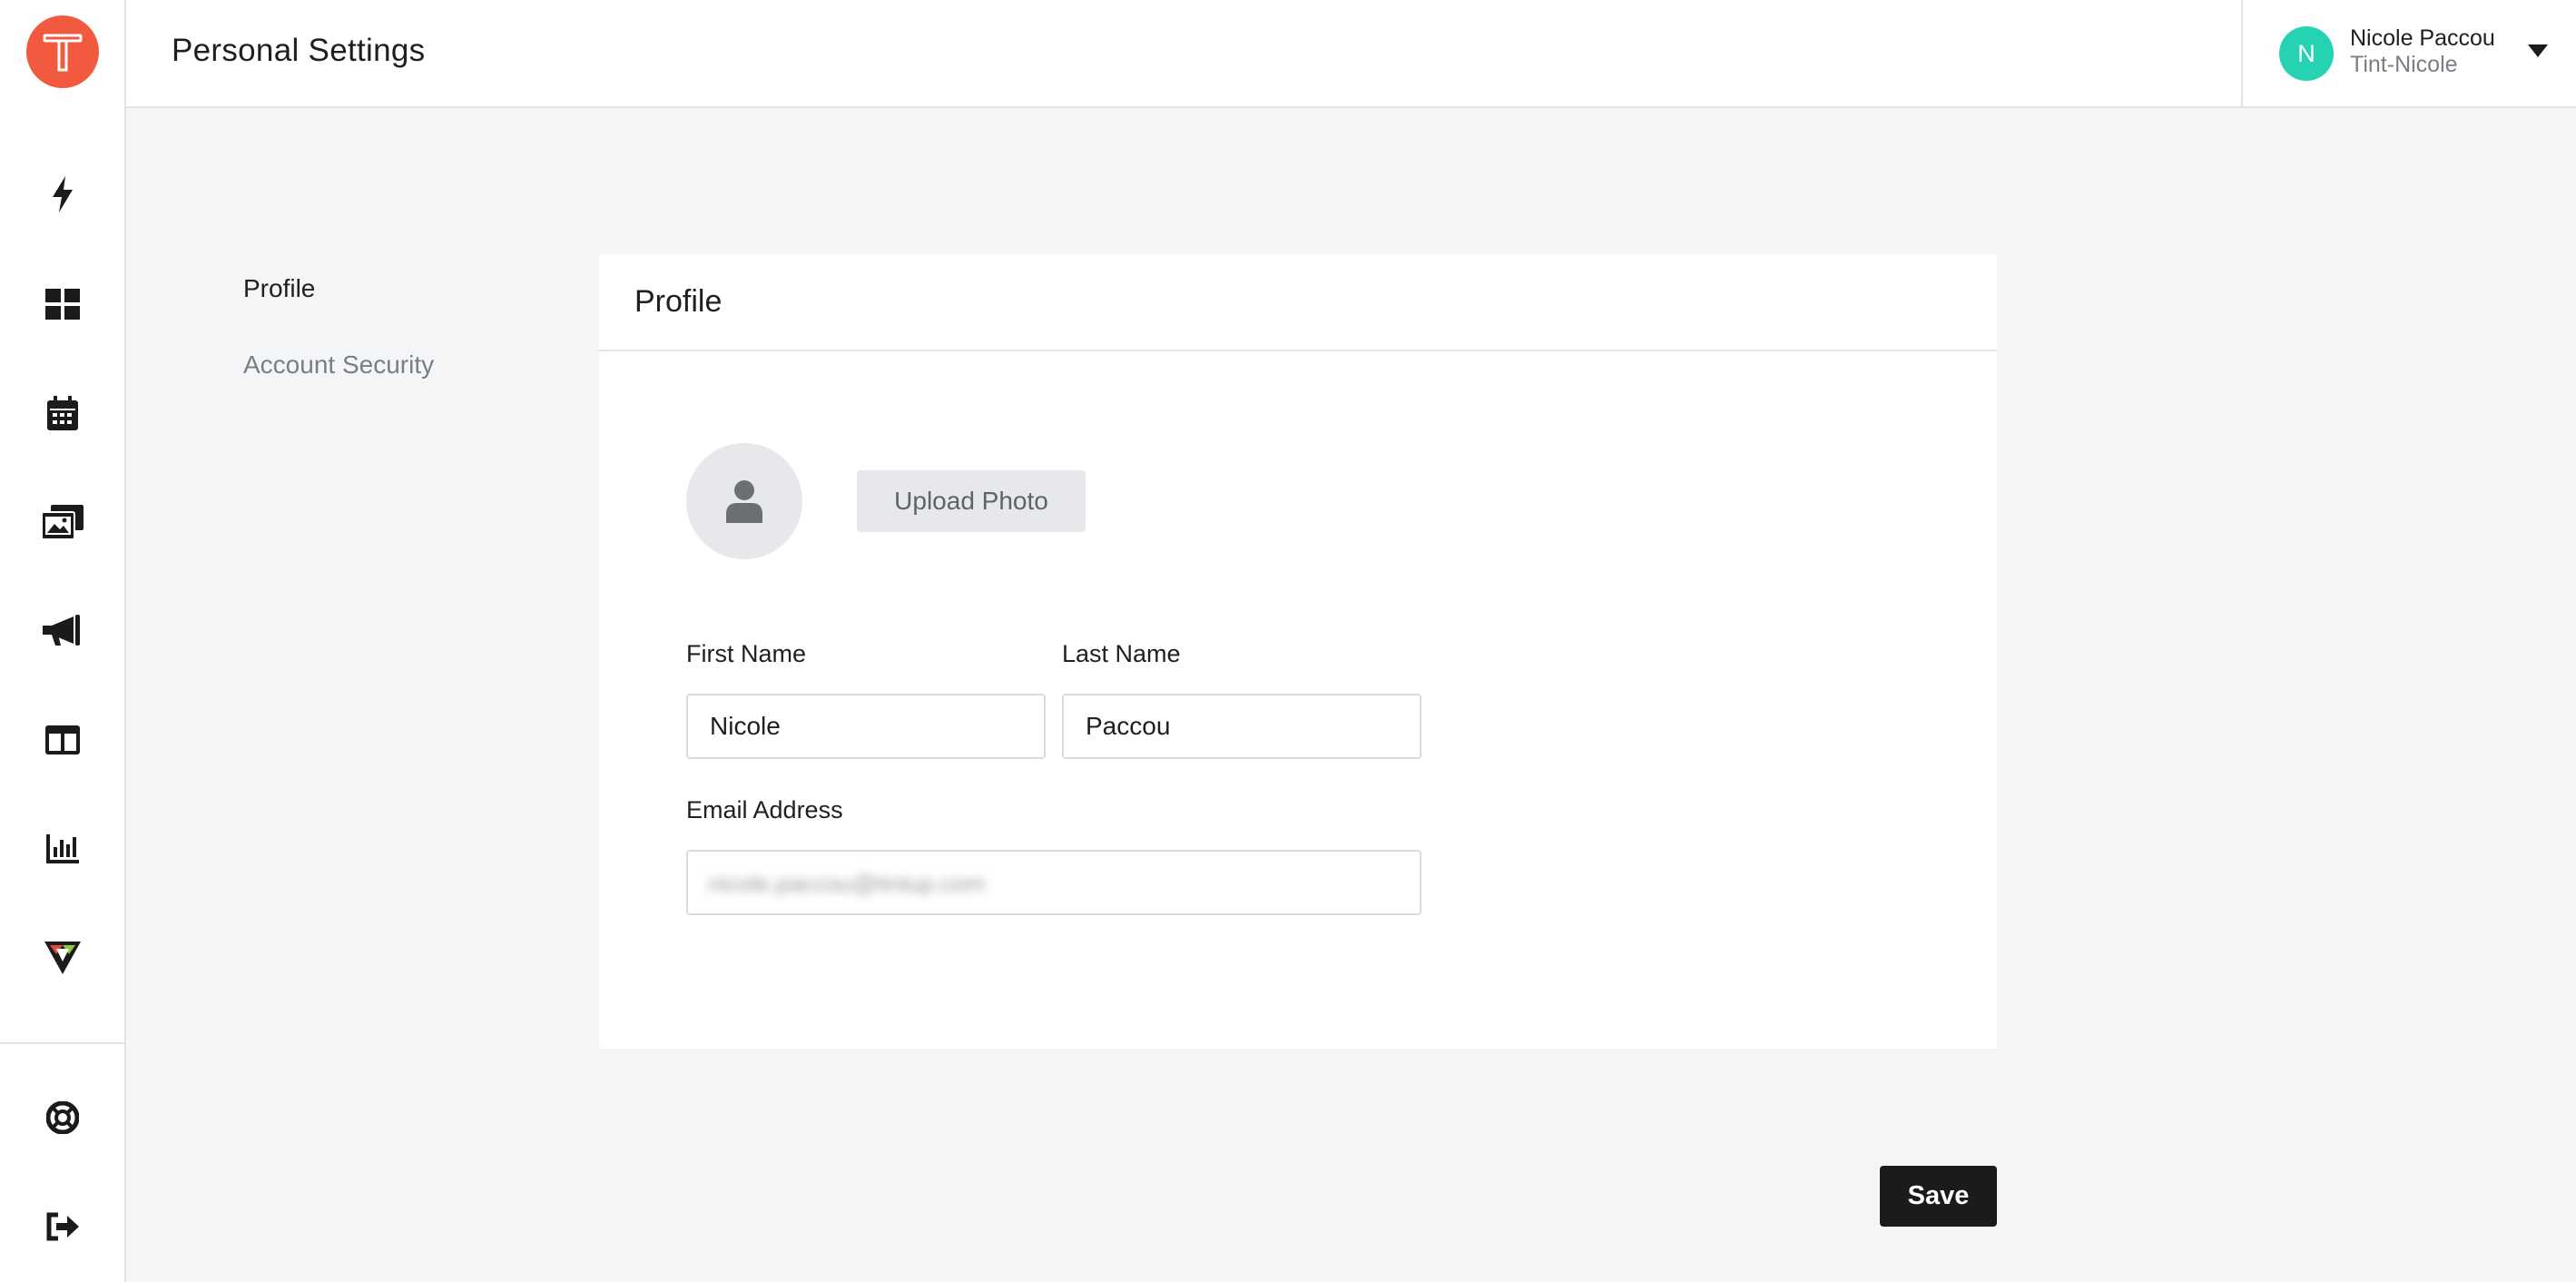 Image resolution: width=2576 pixels, height=1282 pixels. What do you see at coordinates (746, 653) in the screenshot?
I see `first-name-label: First Name` at bounding box center [746, 653].